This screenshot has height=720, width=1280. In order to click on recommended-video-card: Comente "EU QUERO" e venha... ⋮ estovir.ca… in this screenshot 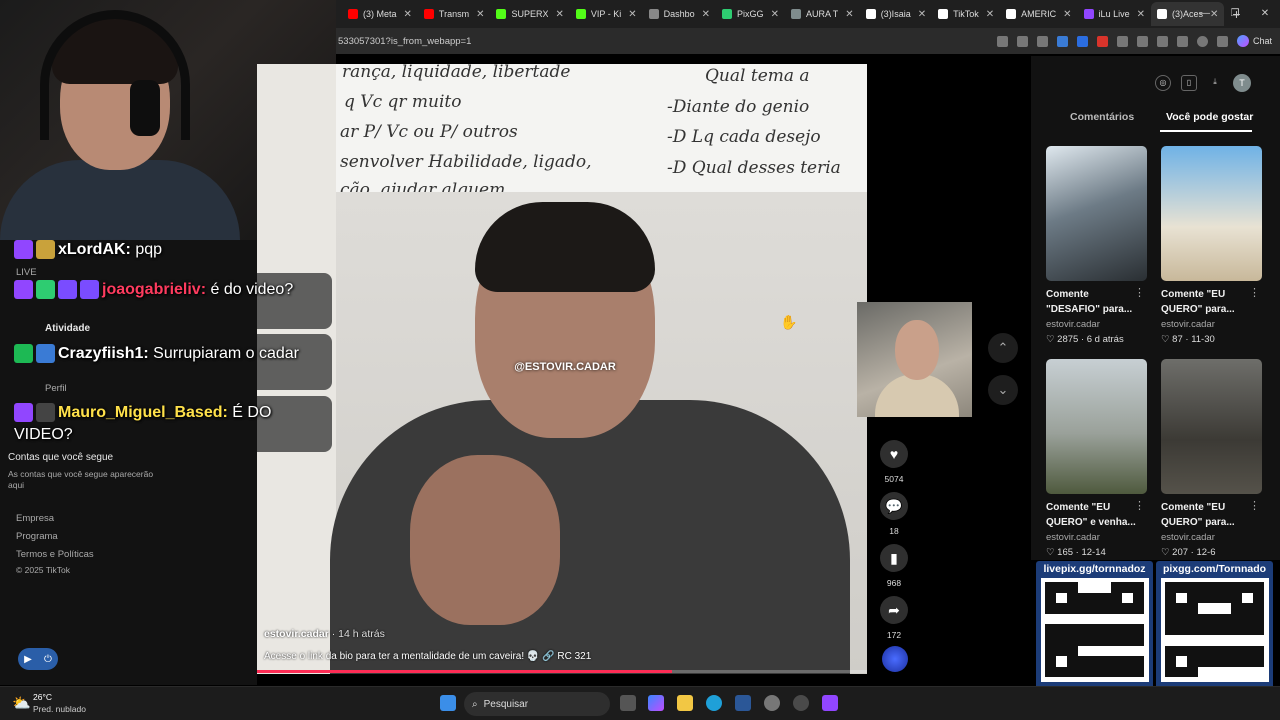, I will do `click(1096, 458)`.